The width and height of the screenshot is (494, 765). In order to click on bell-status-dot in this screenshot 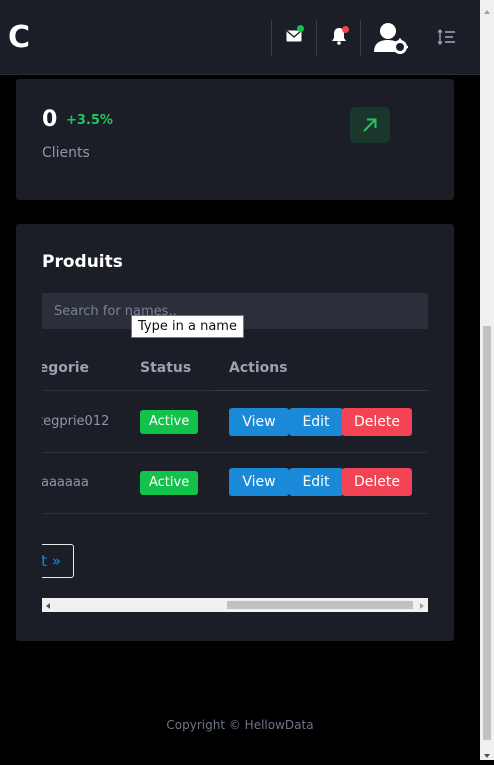, I will do `click(345, 29)`.